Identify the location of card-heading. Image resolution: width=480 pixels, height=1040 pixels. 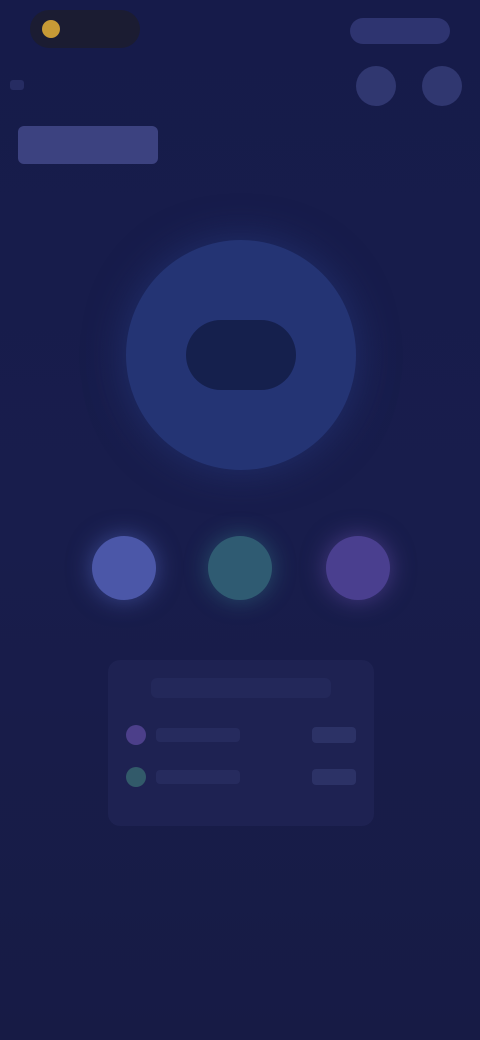
(241, 688).